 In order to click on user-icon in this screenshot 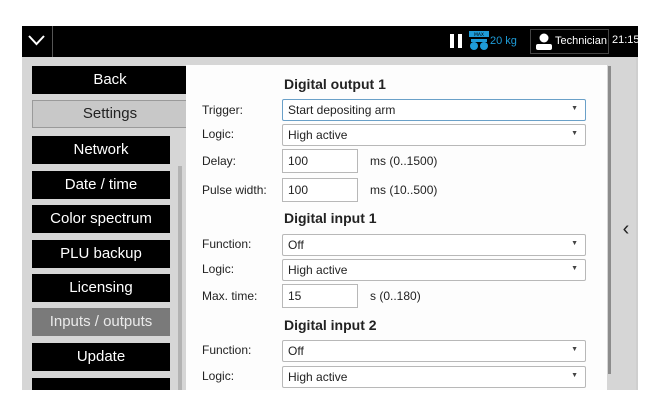, I will do `click(544, 41)`.